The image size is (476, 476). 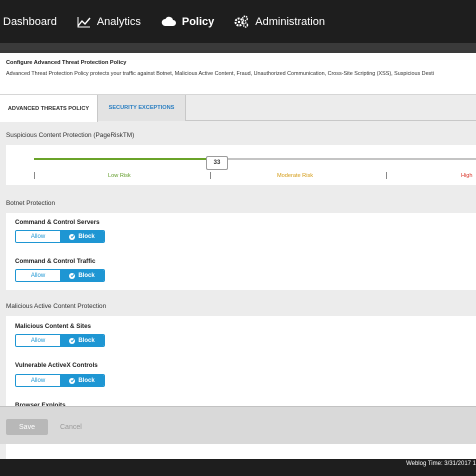 What do you see at coordinates (53, 326) in the screenshot?
I see `control-label: Malicious Content & Sites` at bounding box center [53, 326].